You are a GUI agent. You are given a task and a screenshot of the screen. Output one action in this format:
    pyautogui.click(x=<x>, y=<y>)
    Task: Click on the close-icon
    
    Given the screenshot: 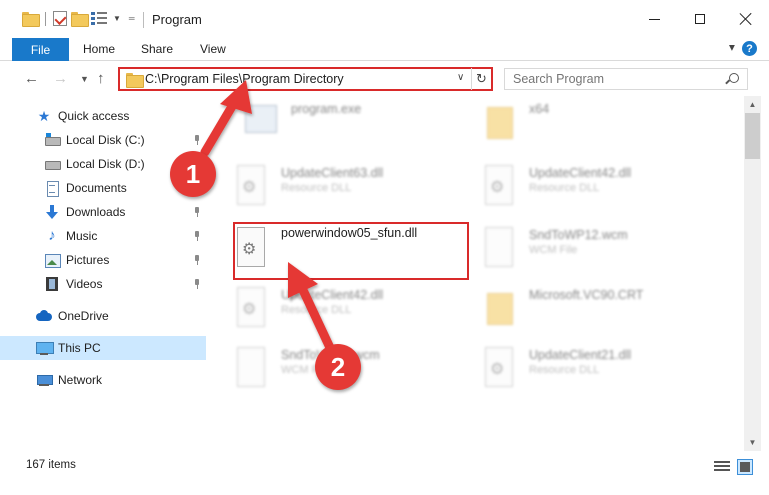 What is the action you would take?
    pyautogui.click(x=746, y=19)
    